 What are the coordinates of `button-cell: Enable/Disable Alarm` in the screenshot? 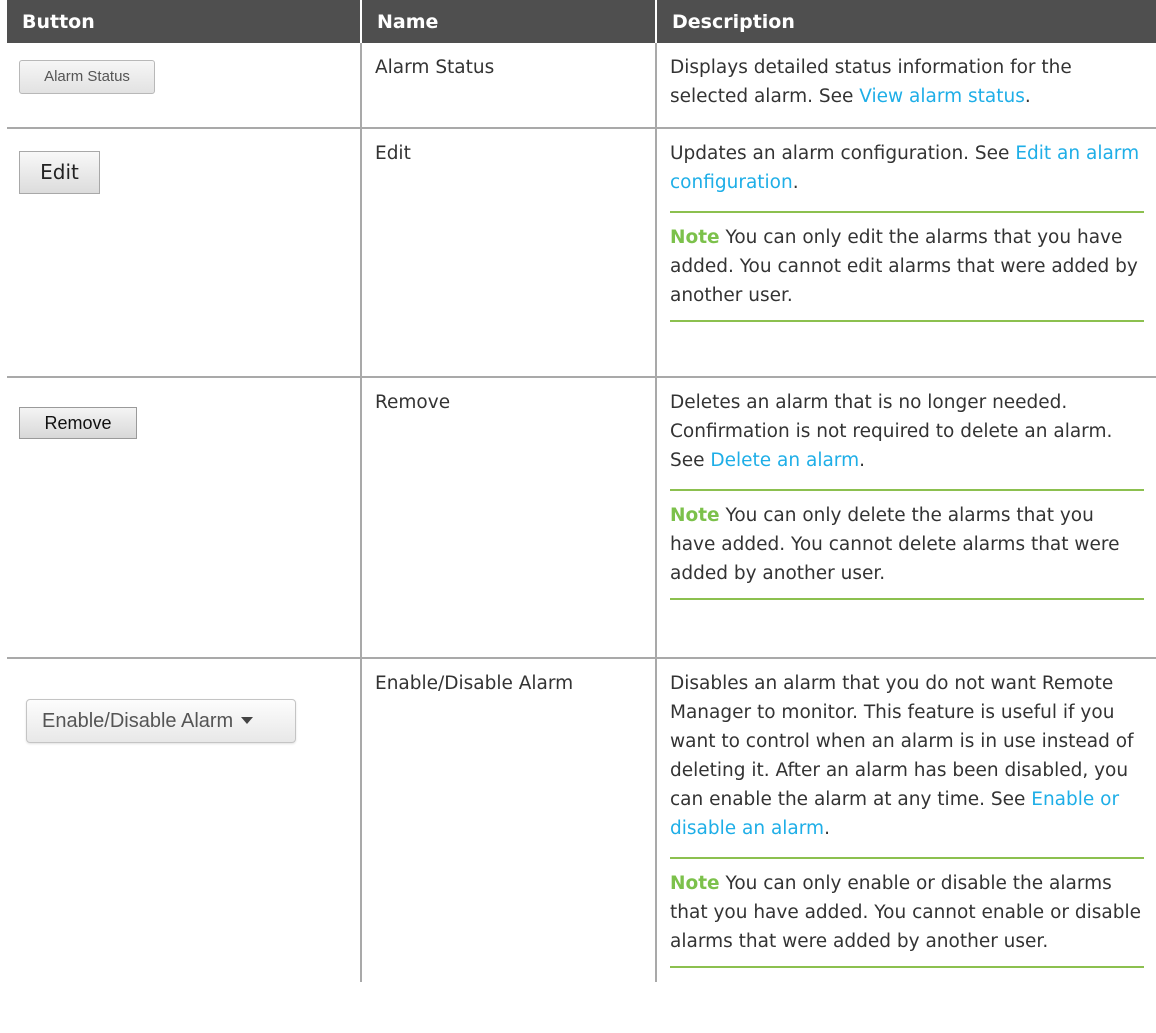 It's located at (184, 820).